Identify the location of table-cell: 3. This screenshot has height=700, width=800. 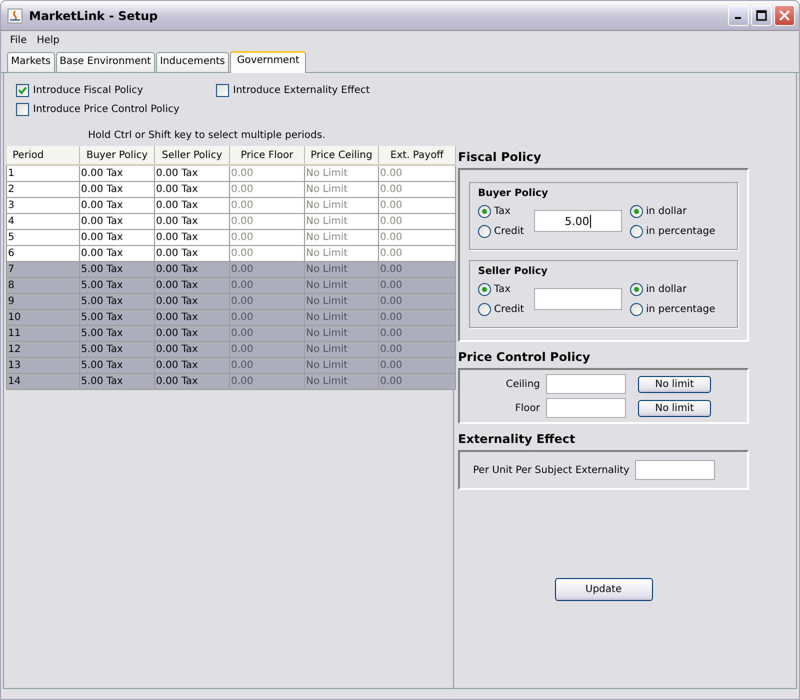
(43, 206).